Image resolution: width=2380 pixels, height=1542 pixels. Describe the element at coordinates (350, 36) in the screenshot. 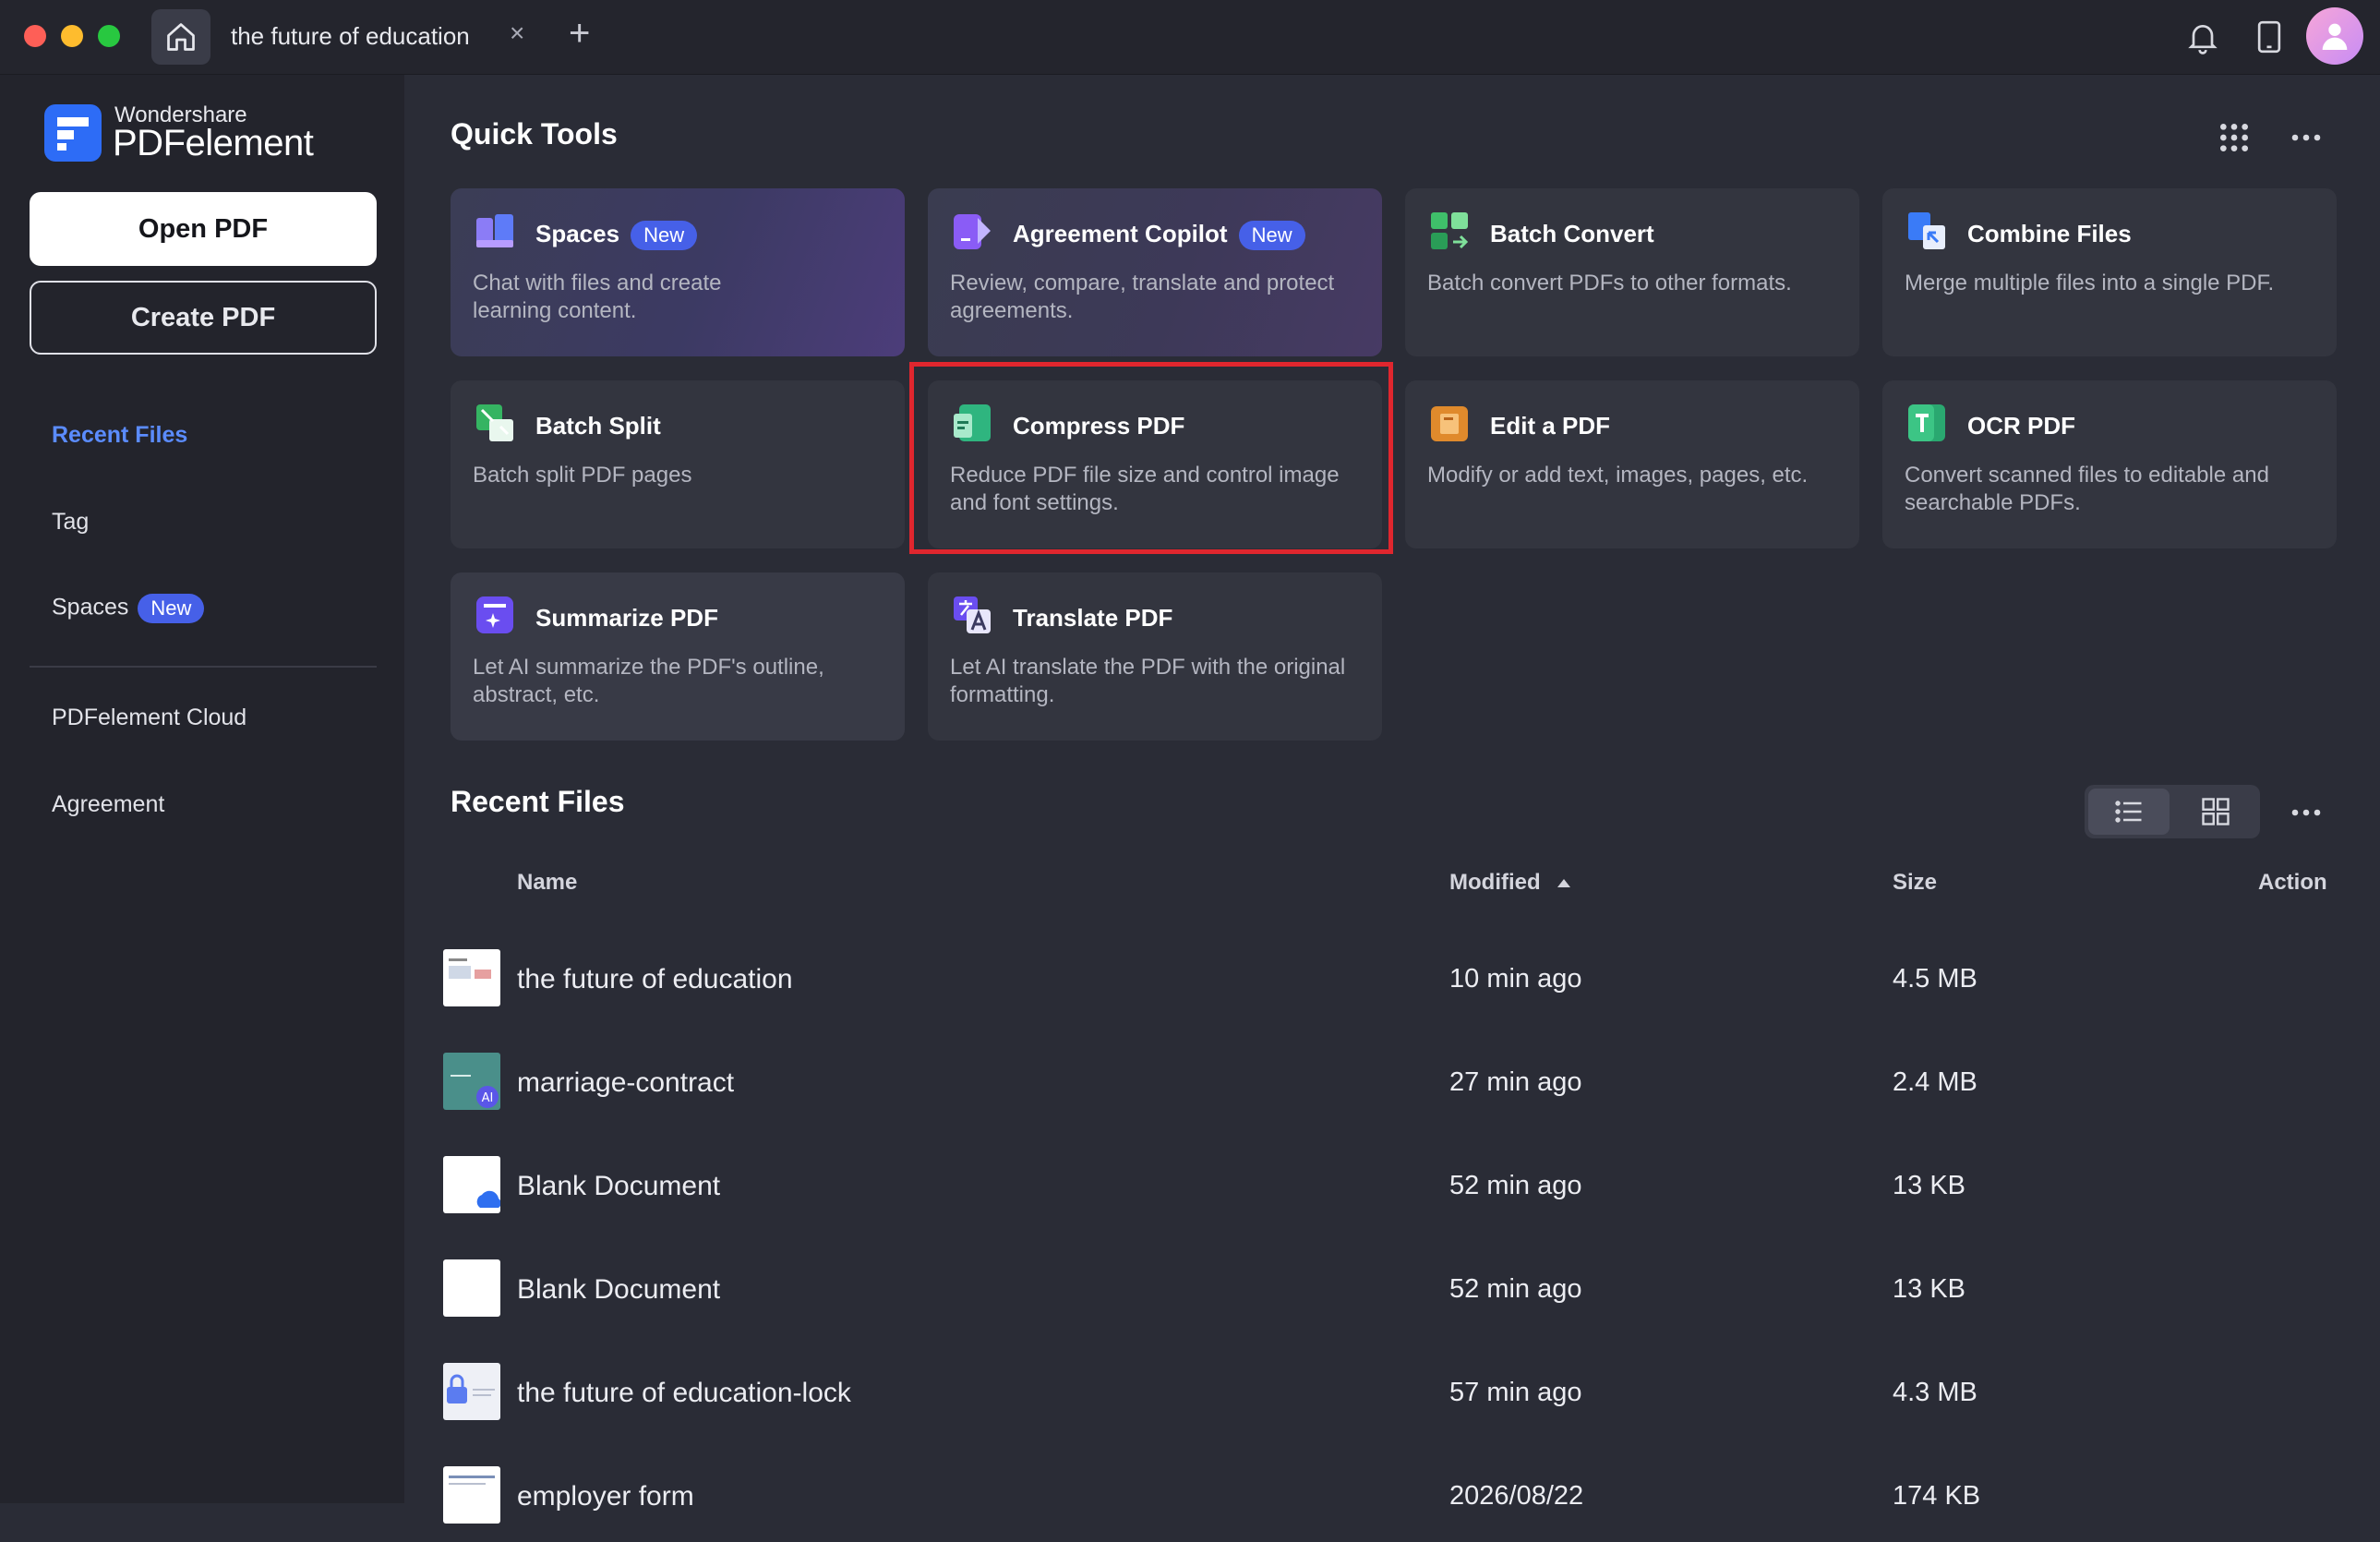

I see `tab-title: the future of education` at that location.